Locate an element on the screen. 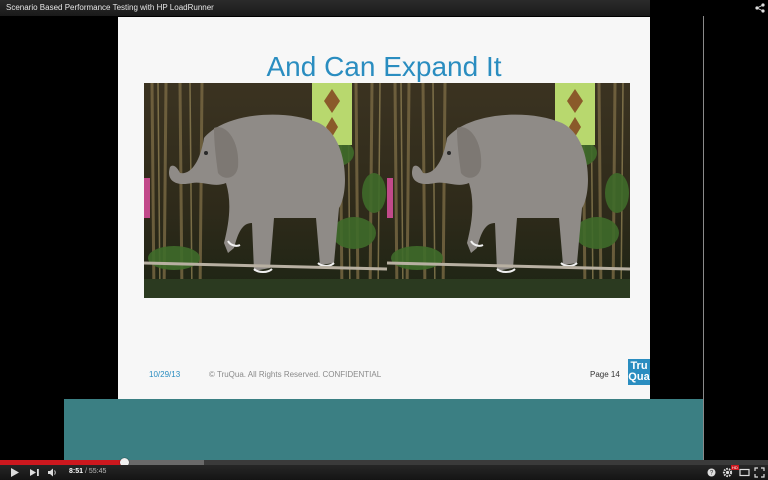 This screenshot has width=768, height=480. total-duration: 55:45 is located at coordinates (97, 471).